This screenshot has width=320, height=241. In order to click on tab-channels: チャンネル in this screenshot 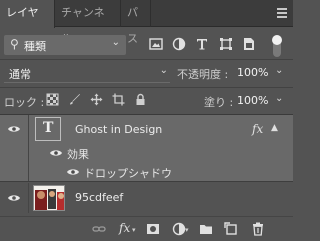, I will do `click(88, 22)`.